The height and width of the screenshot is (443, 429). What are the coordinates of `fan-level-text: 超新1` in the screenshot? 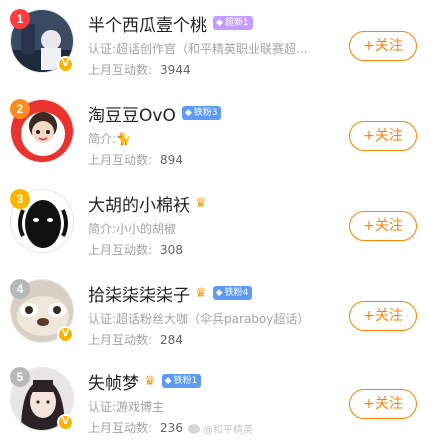 It's located at (236, 23).